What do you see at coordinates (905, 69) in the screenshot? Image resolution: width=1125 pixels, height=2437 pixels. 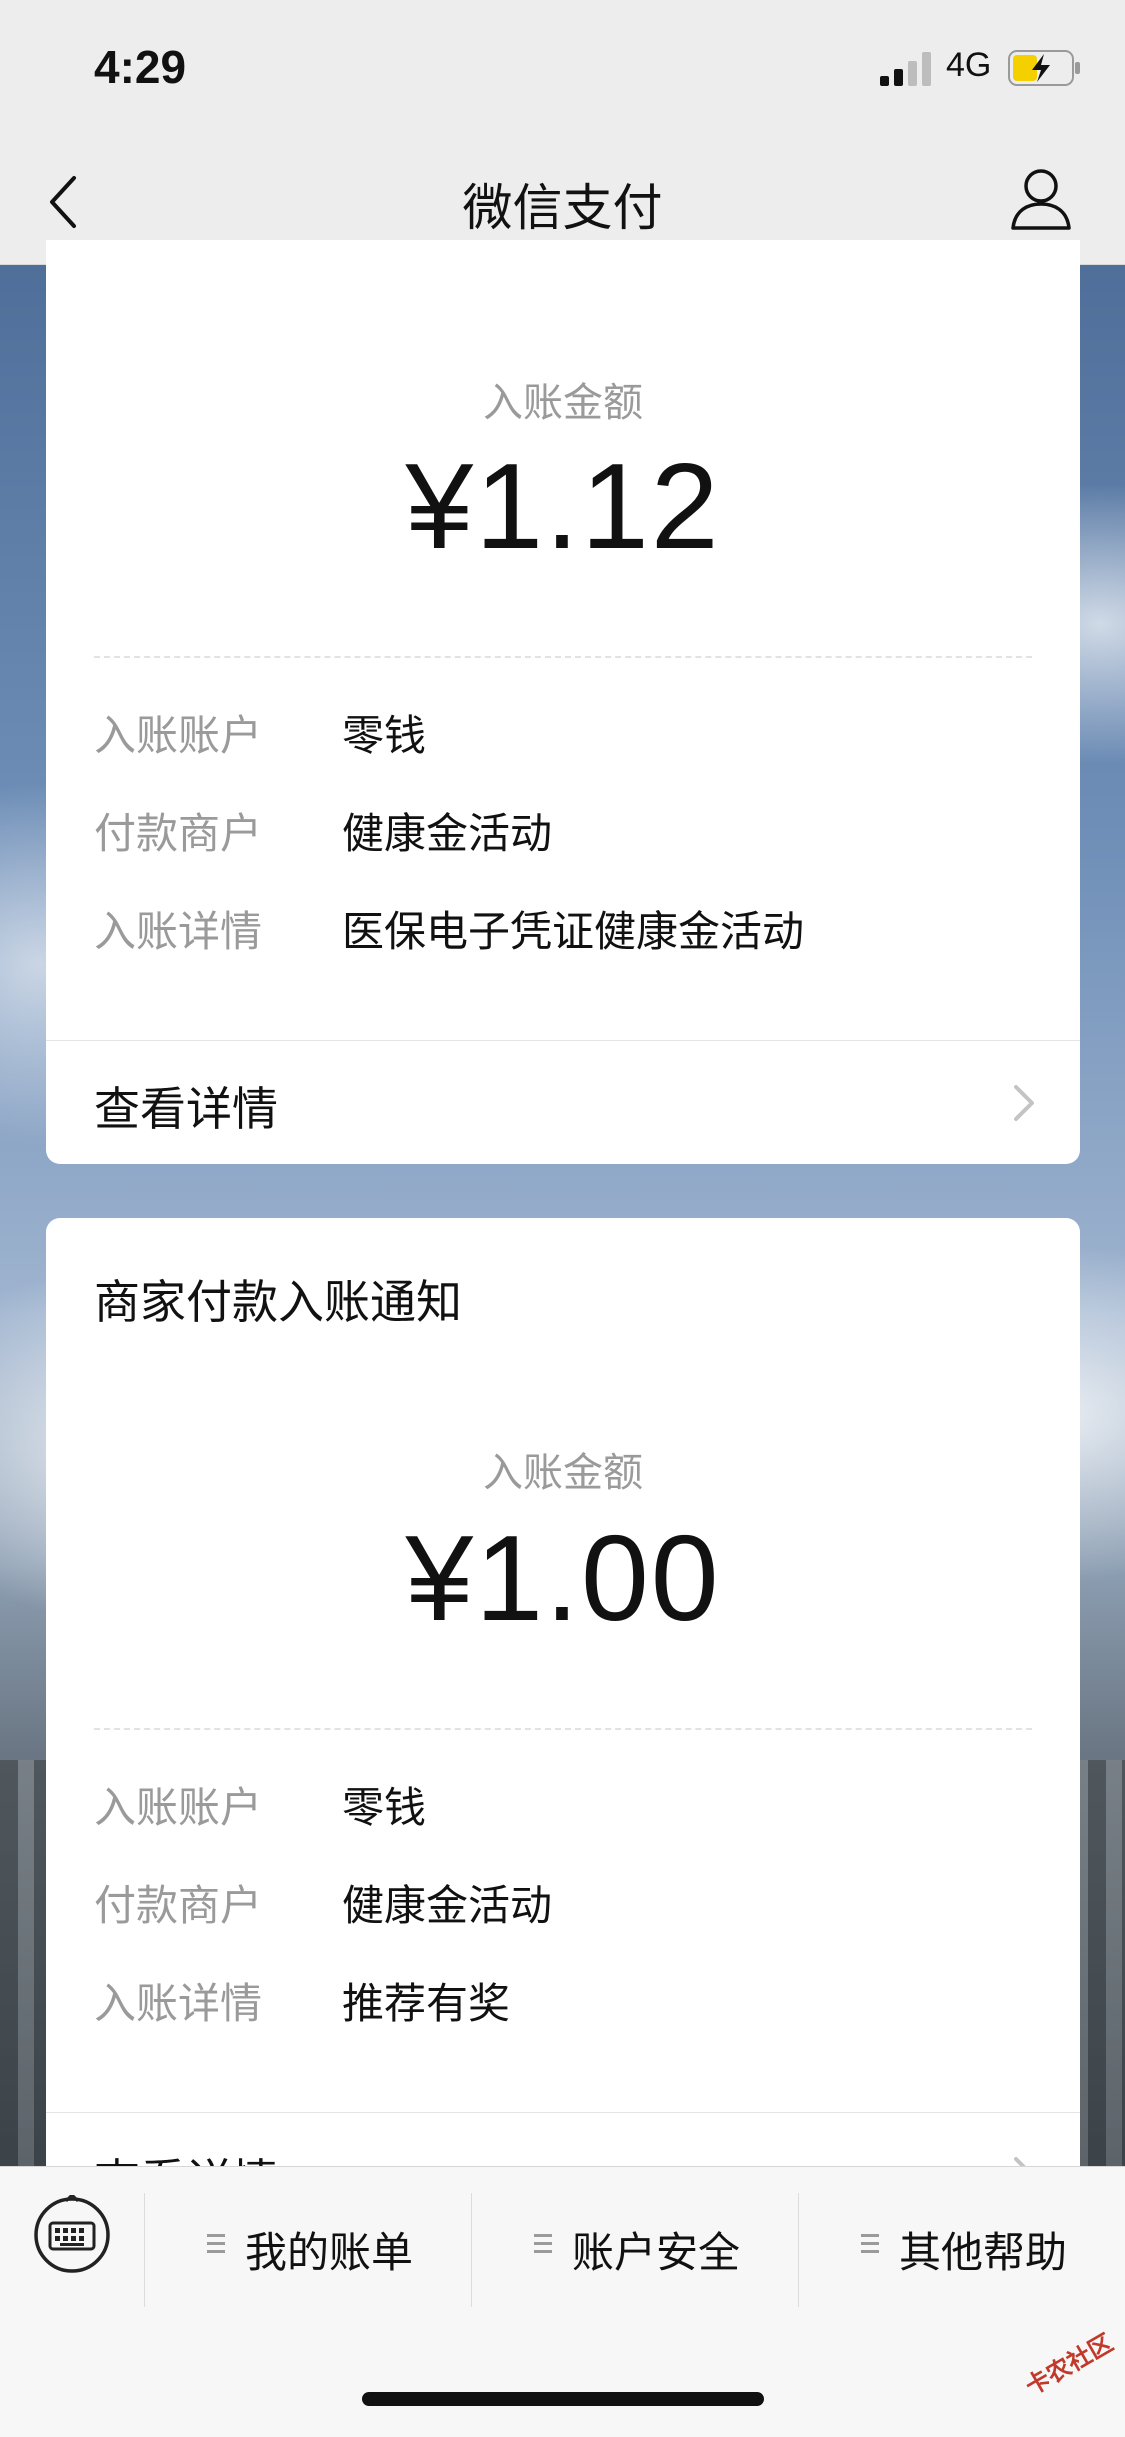 I see `signal-icon` at bounding box center [905, 69].